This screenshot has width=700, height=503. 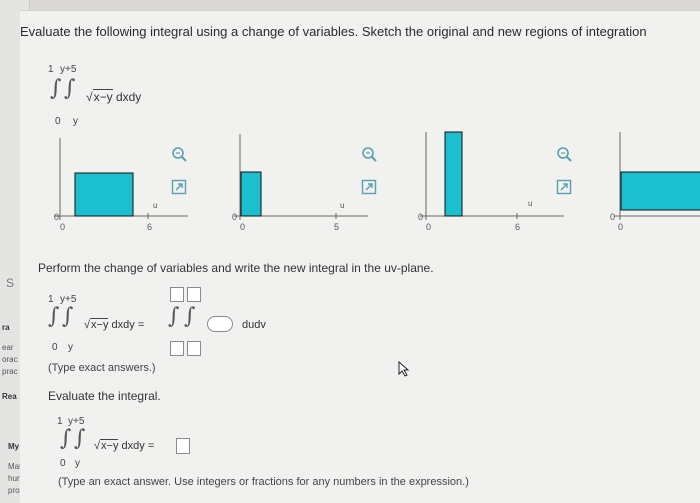 I want to click on equals: dxdy =, so click(x=138, y=446).